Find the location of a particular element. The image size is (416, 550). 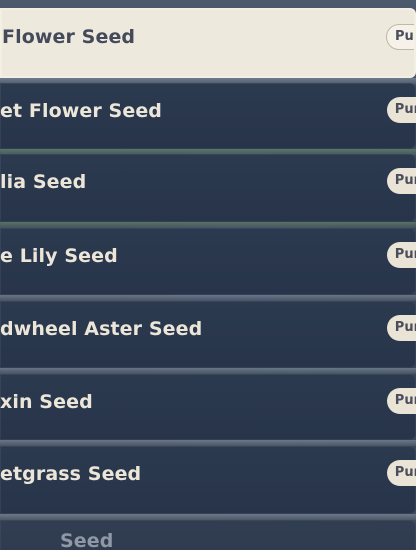

seed-name: dwheel Aster Seed is located at coordinates (101, 329).